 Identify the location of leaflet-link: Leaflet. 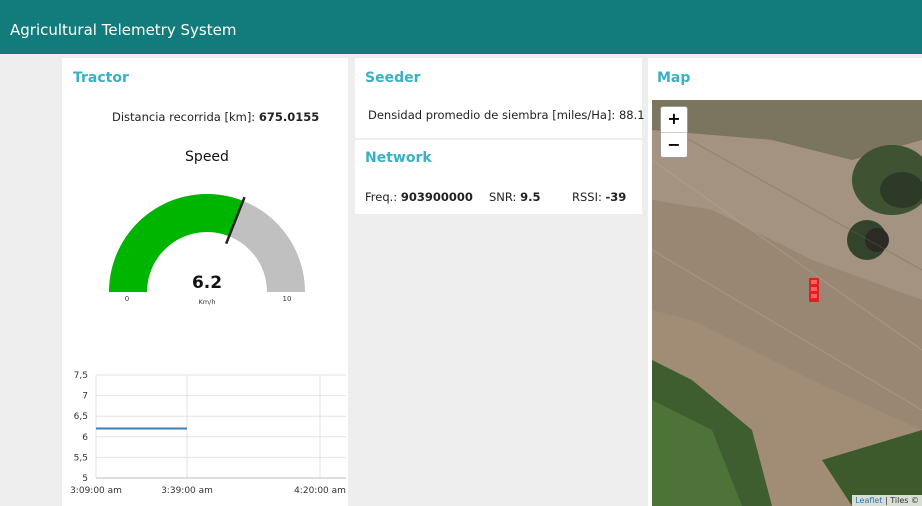
(868, 500).